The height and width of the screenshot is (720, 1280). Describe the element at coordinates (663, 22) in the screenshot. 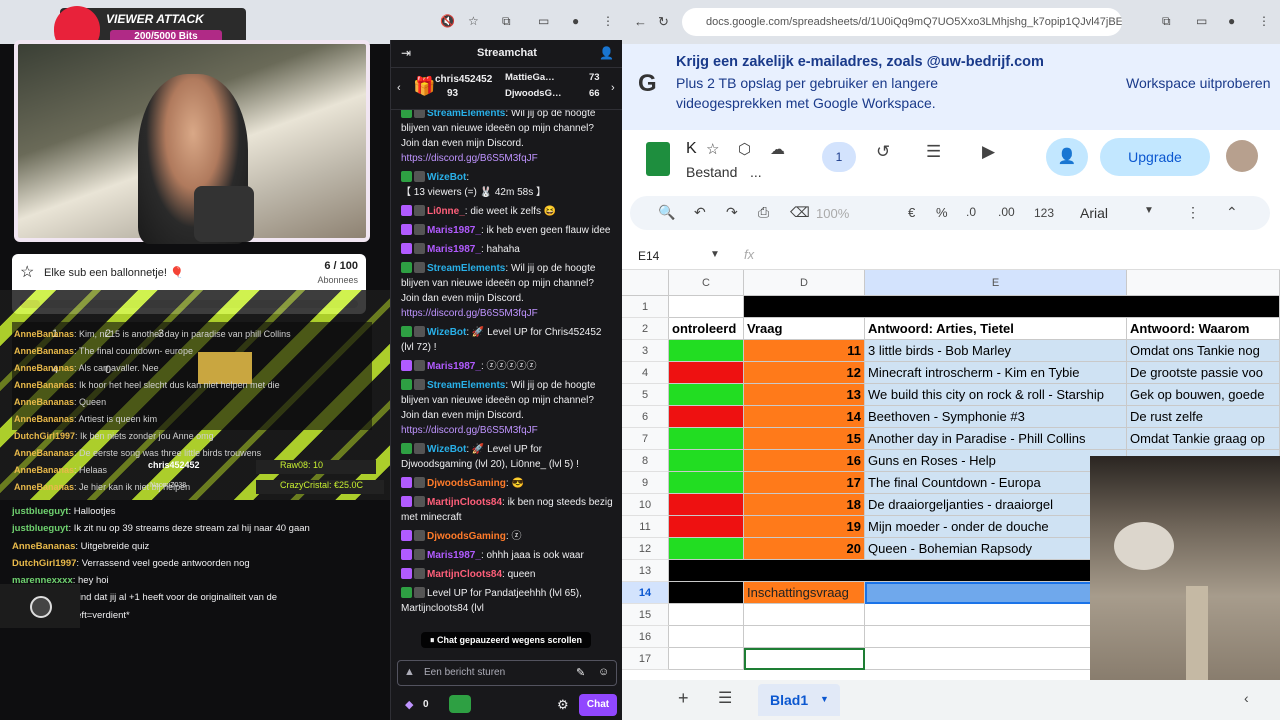

I see `reload-icon: ↻` at that location.